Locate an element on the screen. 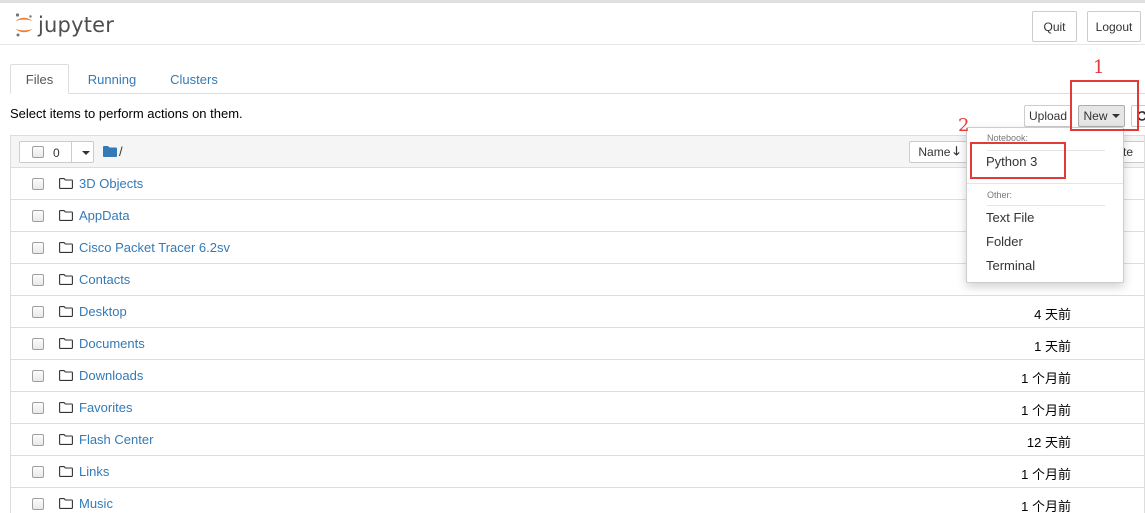 The width and height of the screenshot is (1145, 513). last-modified: 12 天前 is located at coordinates (1048, 442).